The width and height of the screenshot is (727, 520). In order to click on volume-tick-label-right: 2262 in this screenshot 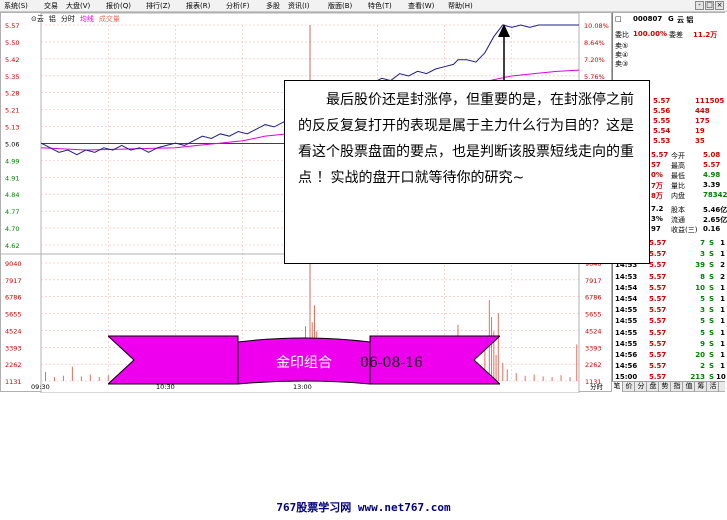, I will do `click(593, 365)`.